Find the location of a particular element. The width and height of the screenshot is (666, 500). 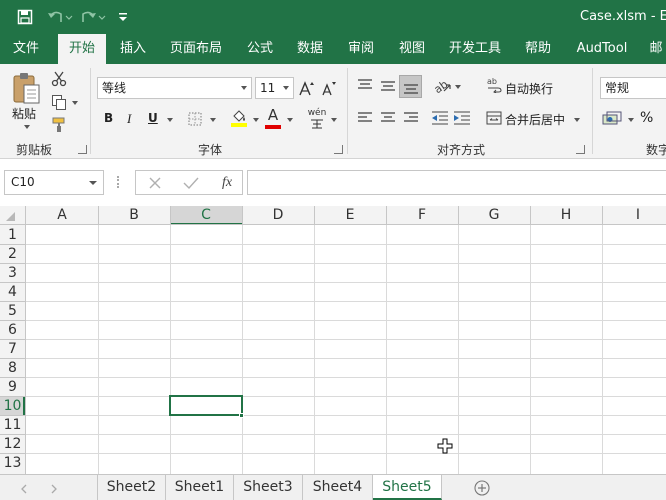

row-header-1: 1 is located at coordinates (12, 235).